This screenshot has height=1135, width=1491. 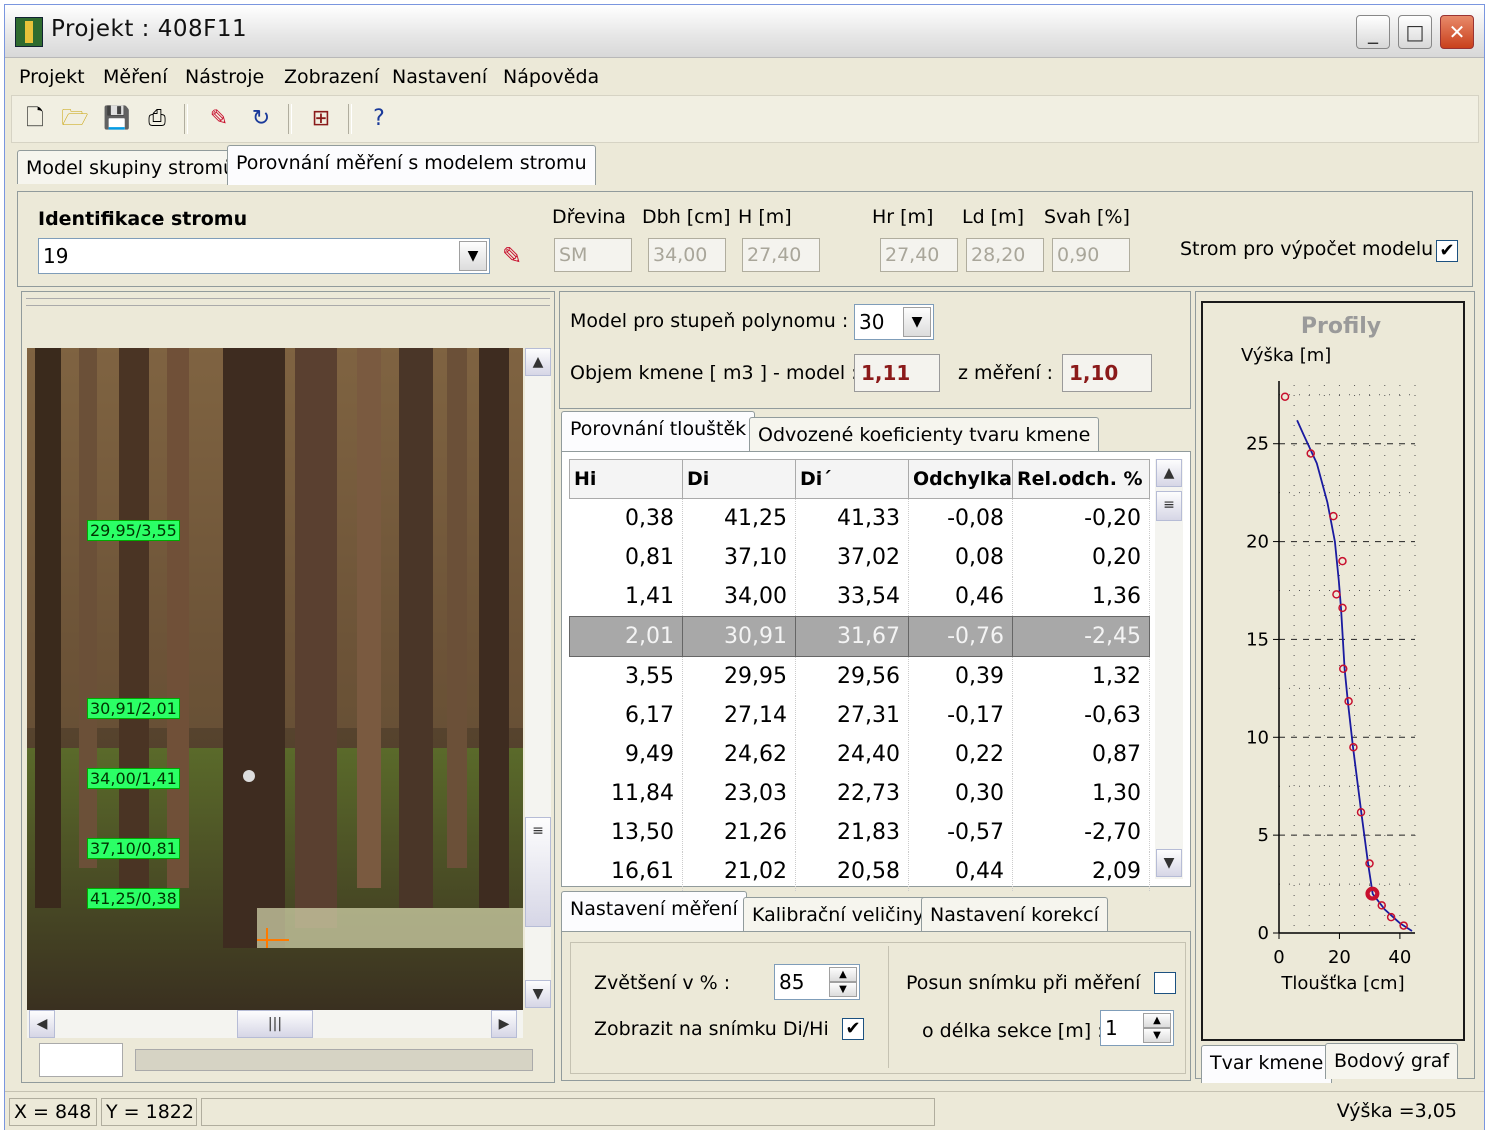 I want to click on column-header: Di, so click(x=739, y=479).